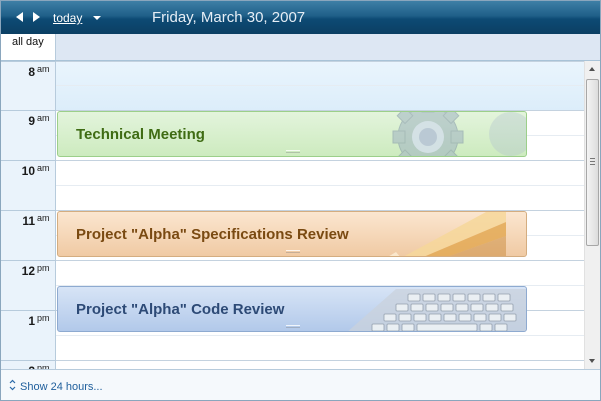 The height and width of the screenshot is (401, 601). What do you see at coordinates (31, 121) in the screenshot?
I see `hour-number: 9` at bounding box center [31, 121].